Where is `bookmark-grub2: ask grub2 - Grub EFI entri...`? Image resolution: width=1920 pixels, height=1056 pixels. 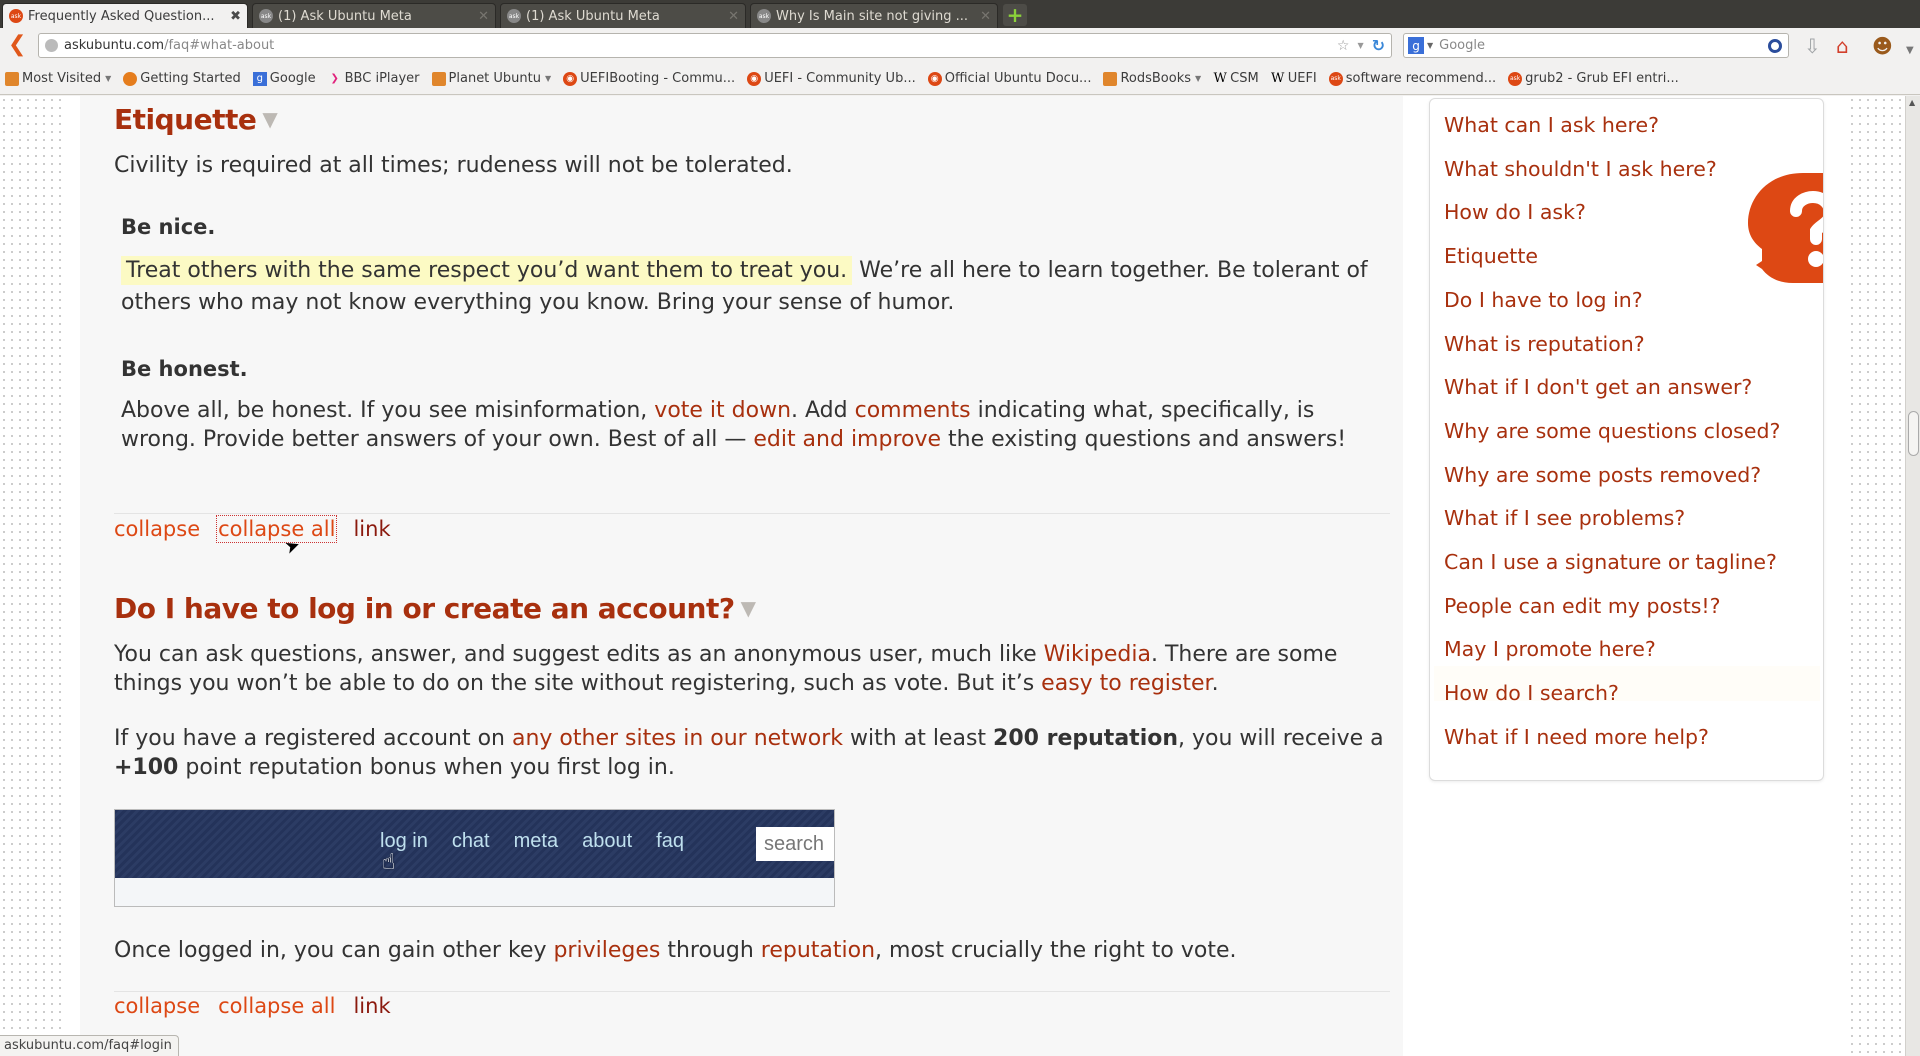
bookmark-grub2: ask grub2 - Grub EFI entri... is located at coordinates (1593, 78).